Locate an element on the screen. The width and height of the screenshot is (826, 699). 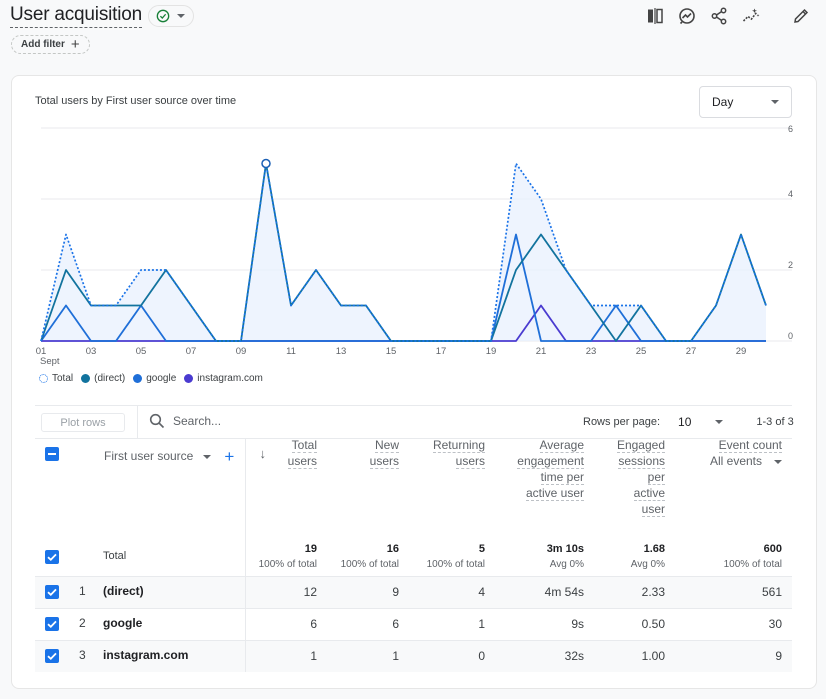
total-value-cell: 600 100% of total is located at coordinates (752, 557).